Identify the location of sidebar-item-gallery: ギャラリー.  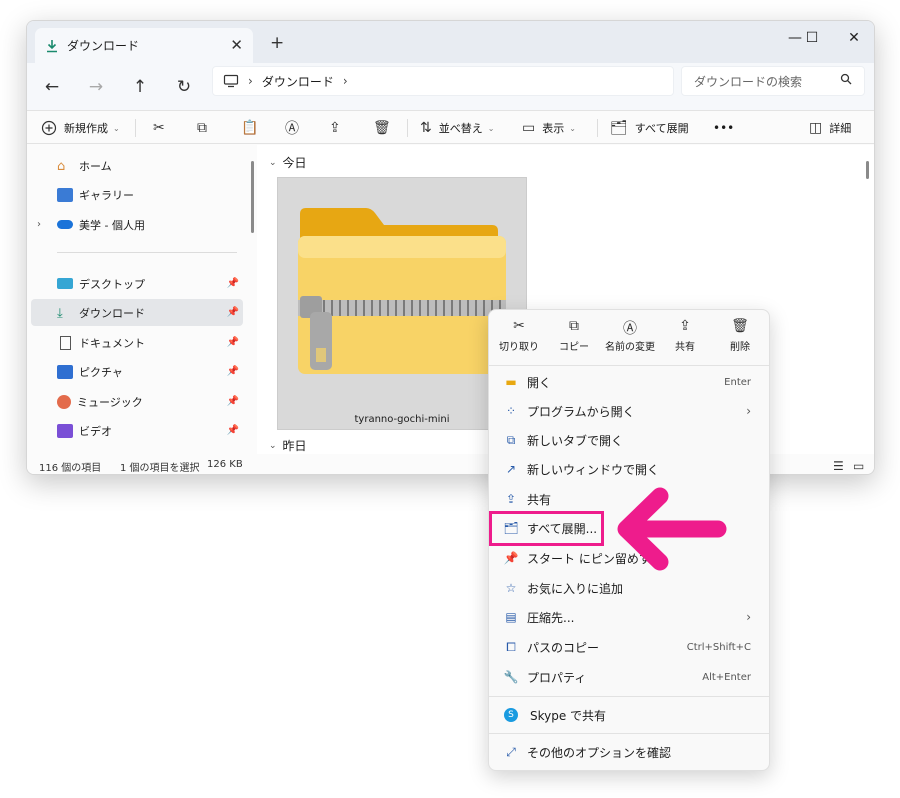
(137, 194).